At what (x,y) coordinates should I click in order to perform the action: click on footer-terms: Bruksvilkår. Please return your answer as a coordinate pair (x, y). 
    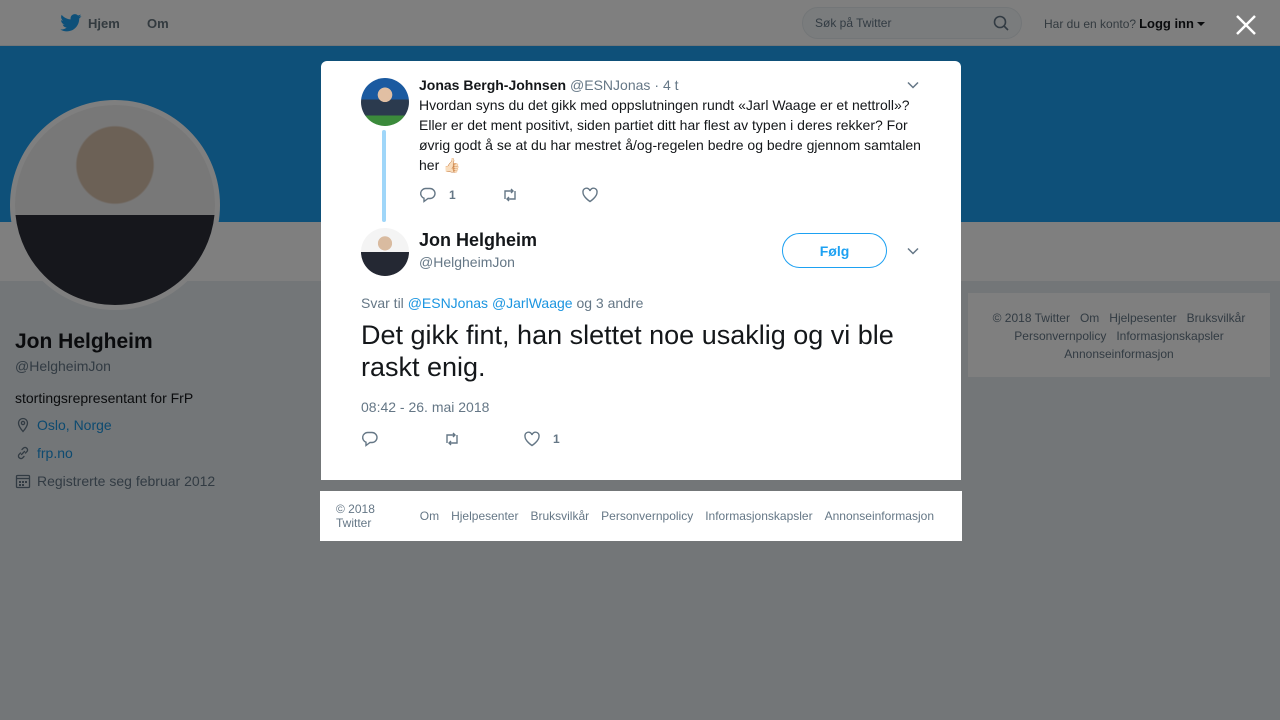
    Looking at the image, I should click on (559, 516).